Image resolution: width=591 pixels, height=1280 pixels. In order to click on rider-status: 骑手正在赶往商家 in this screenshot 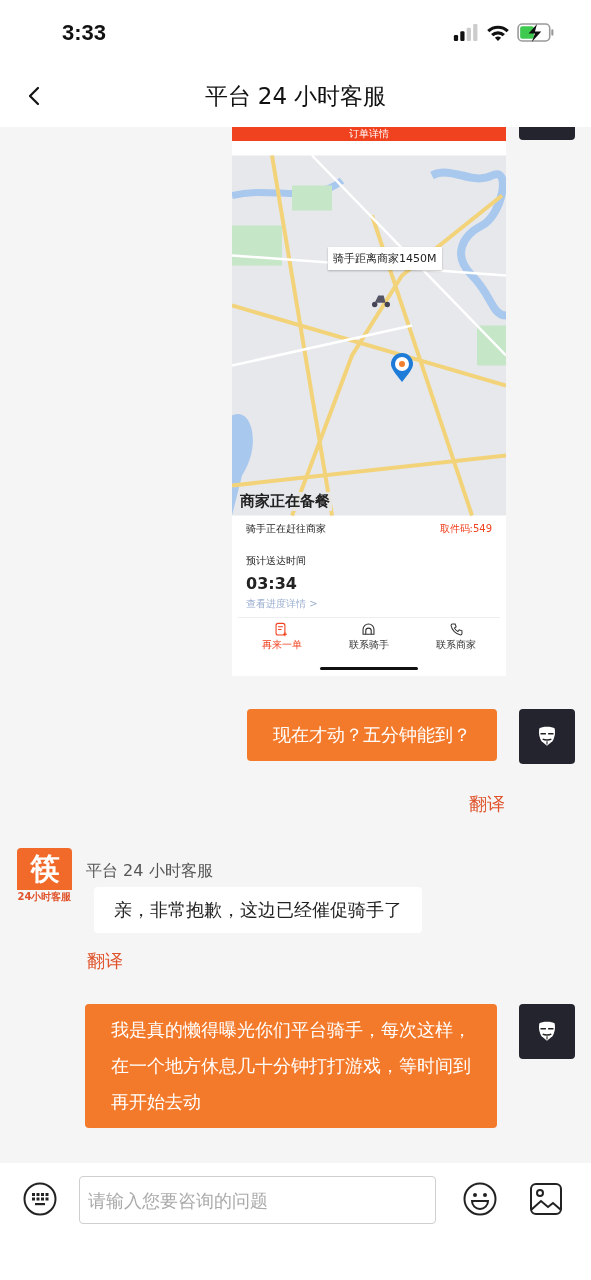, I will do `click(286, 528)`.